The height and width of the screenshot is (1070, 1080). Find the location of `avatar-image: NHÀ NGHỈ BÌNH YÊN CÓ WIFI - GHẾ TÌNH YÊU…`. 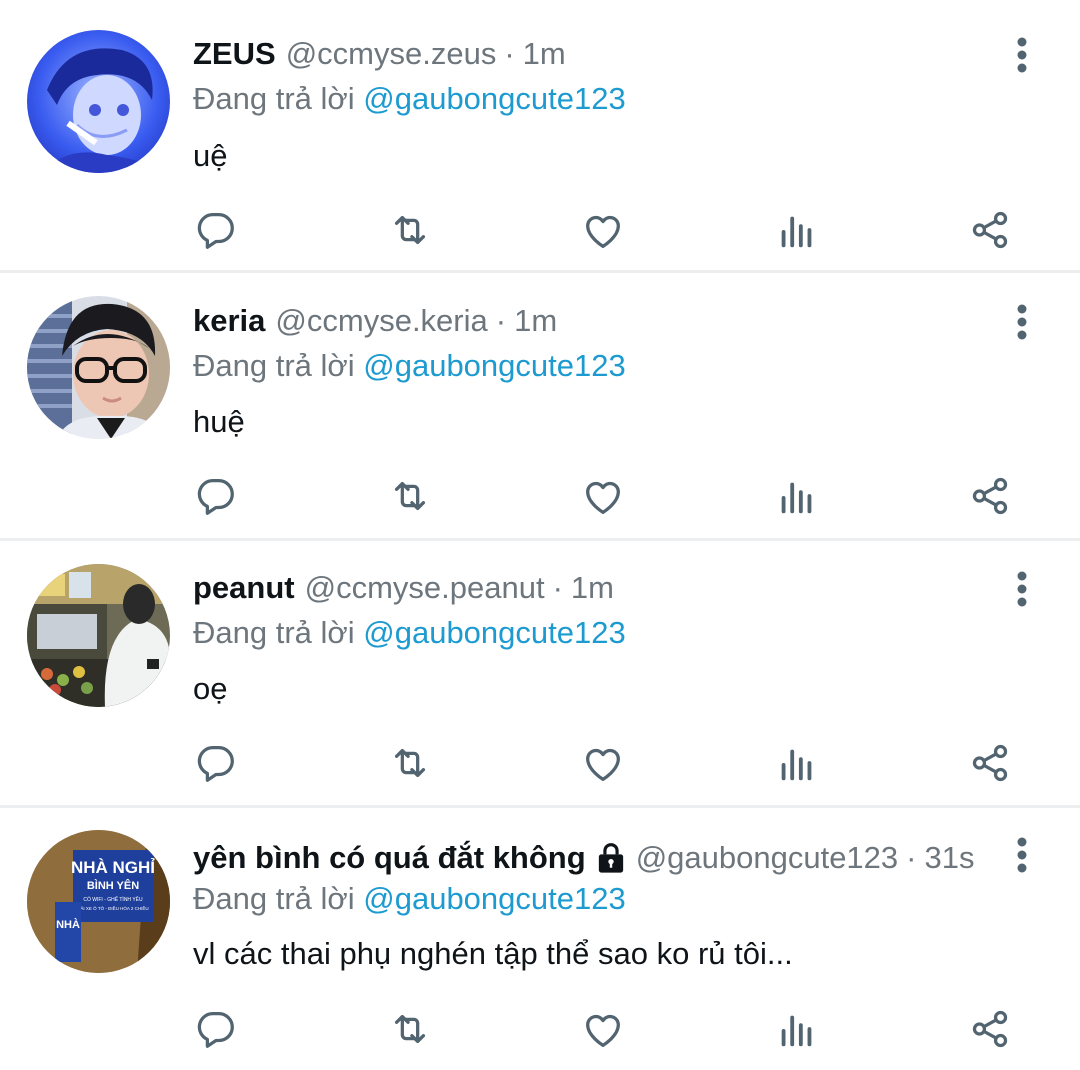

avatar-image: NHÀ NGHỈ BÌNH YÊN CÓ WIFI - GHẾ TÌNH YÊU… is located at coordinates (98, 901).